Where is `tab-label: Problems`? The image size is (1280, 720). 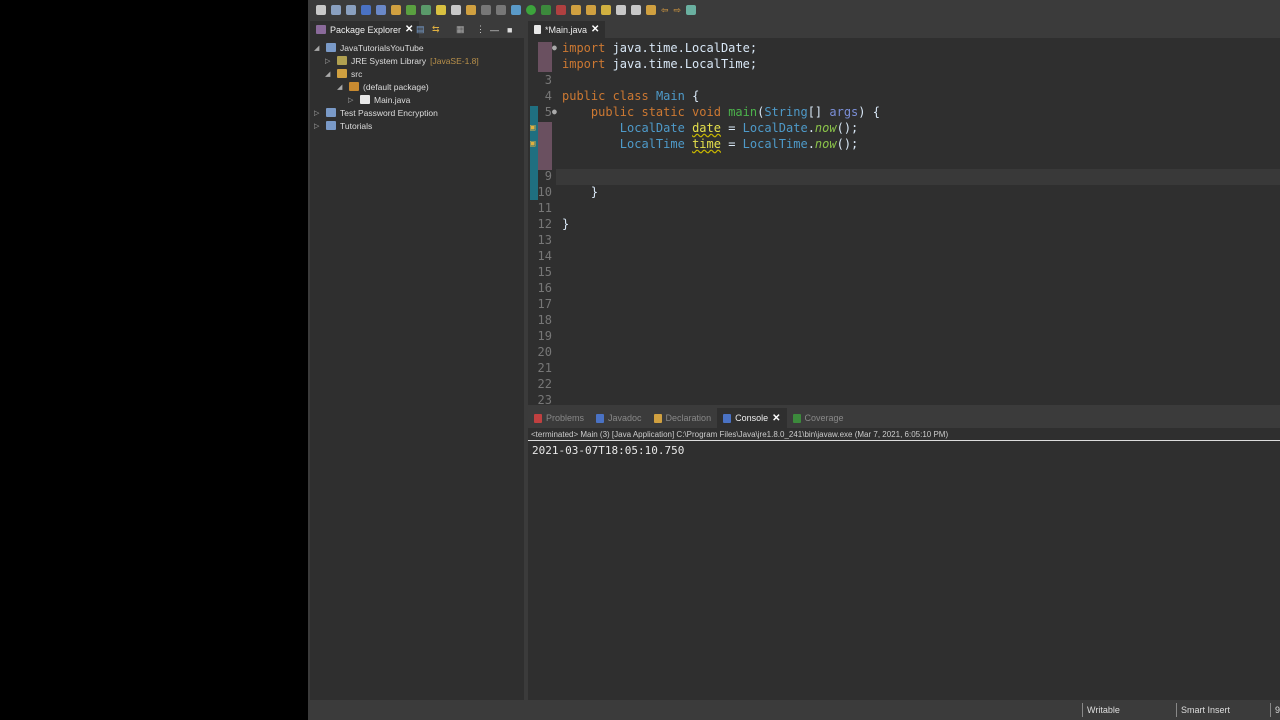
tab-label: Problems is located at coordinates (565, 418).